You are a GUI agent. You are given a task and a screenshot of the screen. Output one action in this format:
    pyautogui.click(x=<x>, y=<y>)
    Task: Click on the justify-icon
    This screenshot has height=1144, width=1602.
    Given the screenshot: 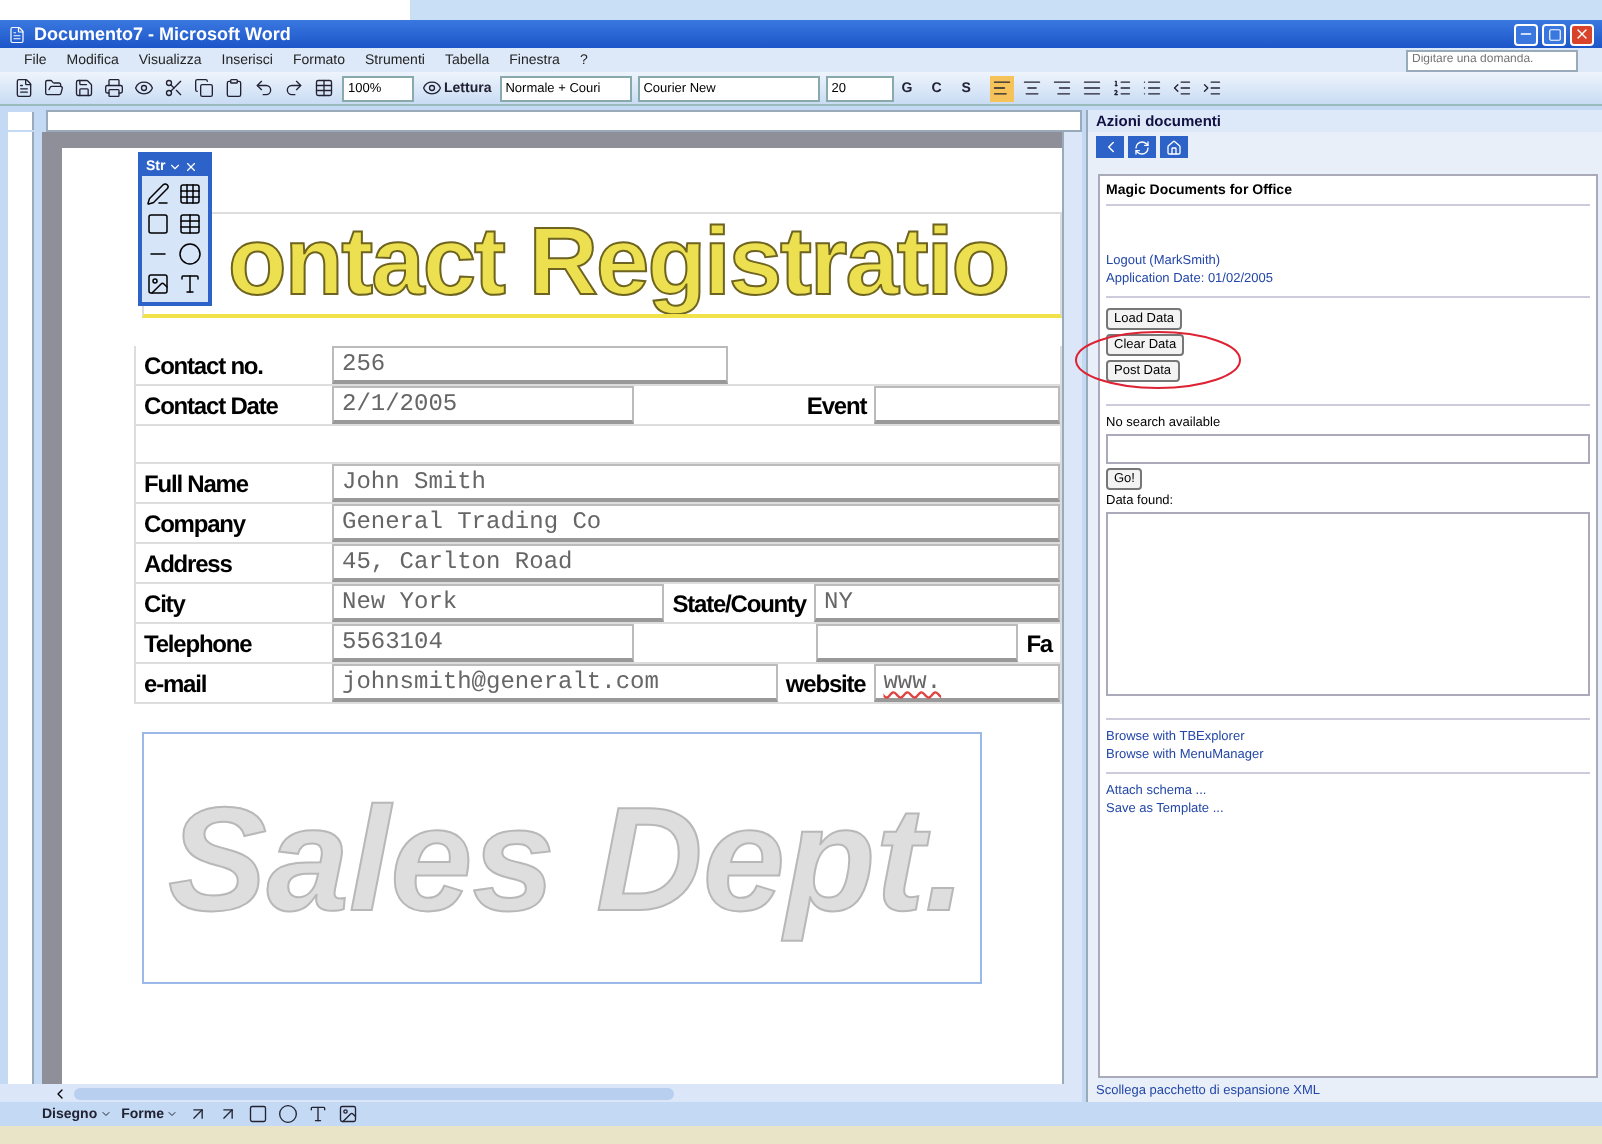 What is the action you would take?
    pyautogui.click(x=1091, y=88)
    